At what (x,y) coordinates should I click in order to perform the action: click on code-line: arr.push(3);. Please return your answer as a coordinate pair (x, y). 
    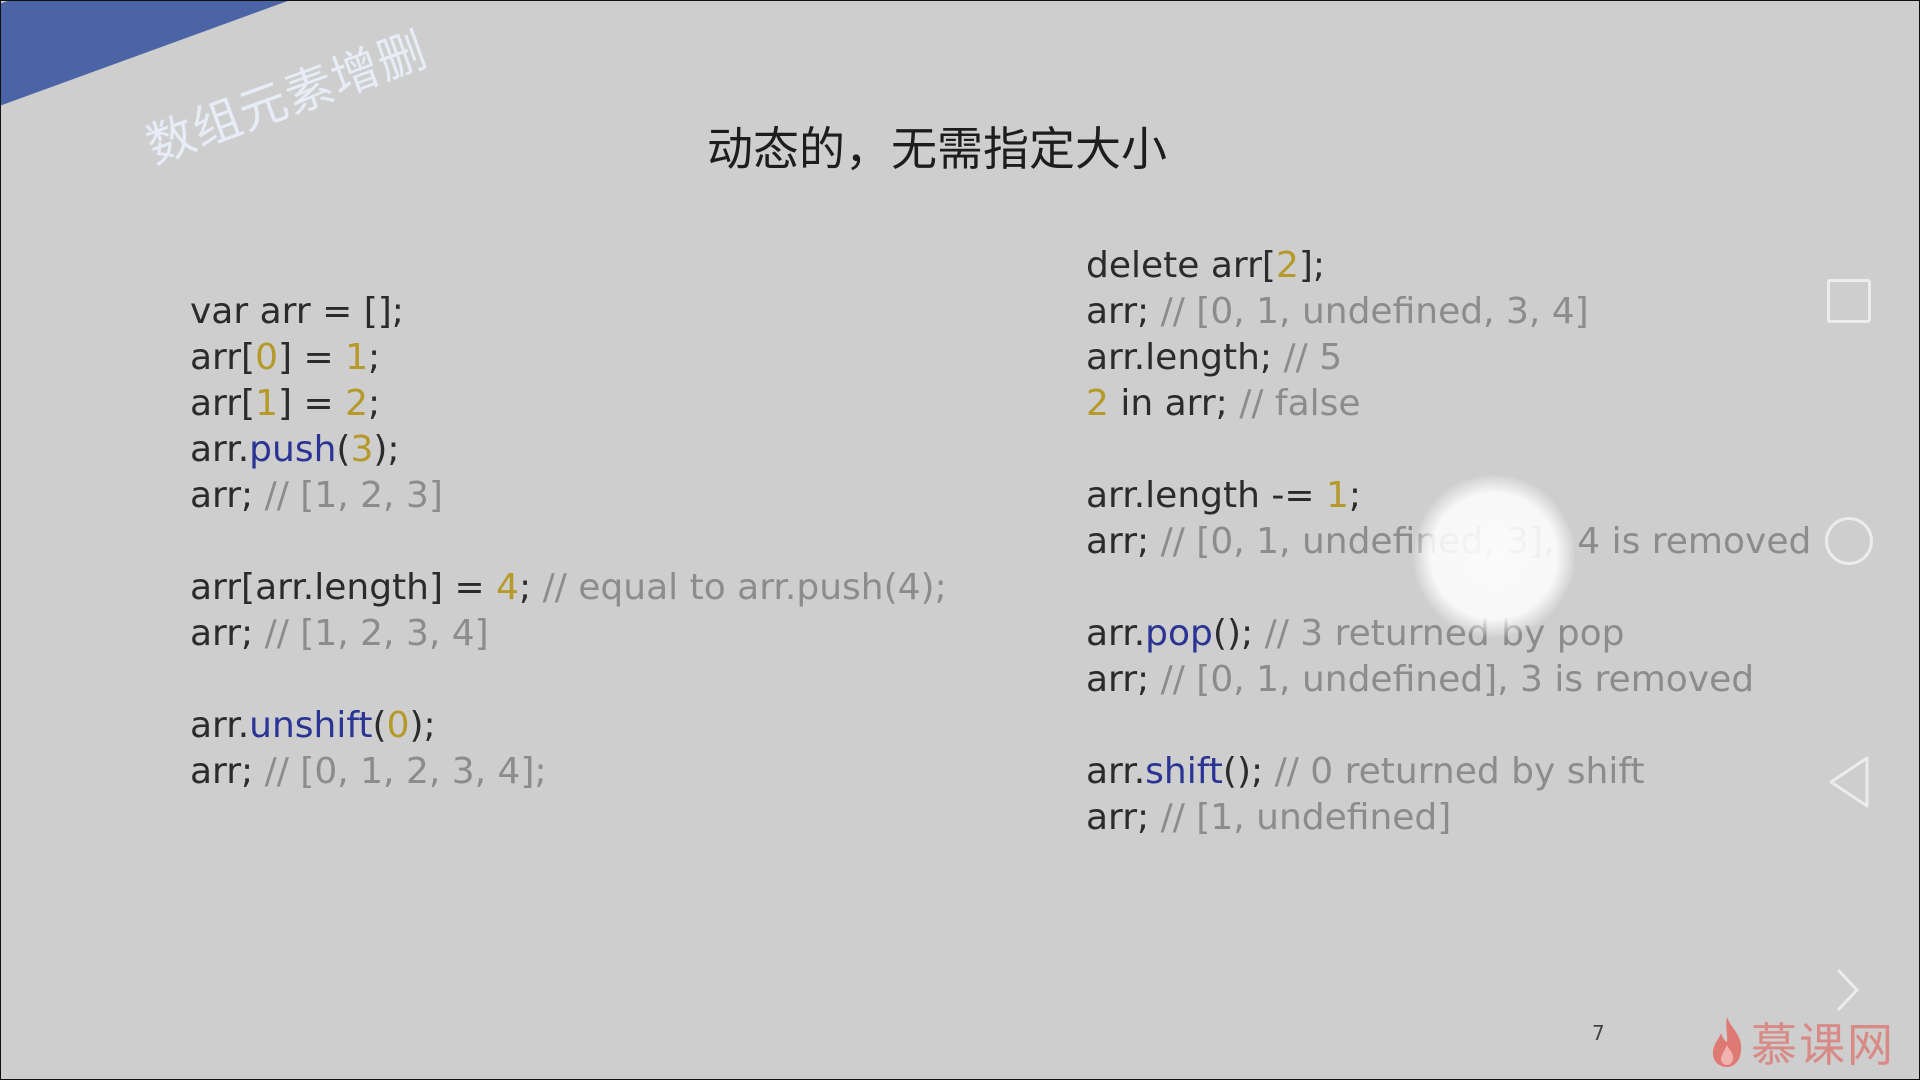
    Looking at the image, I should click on (568, 450).